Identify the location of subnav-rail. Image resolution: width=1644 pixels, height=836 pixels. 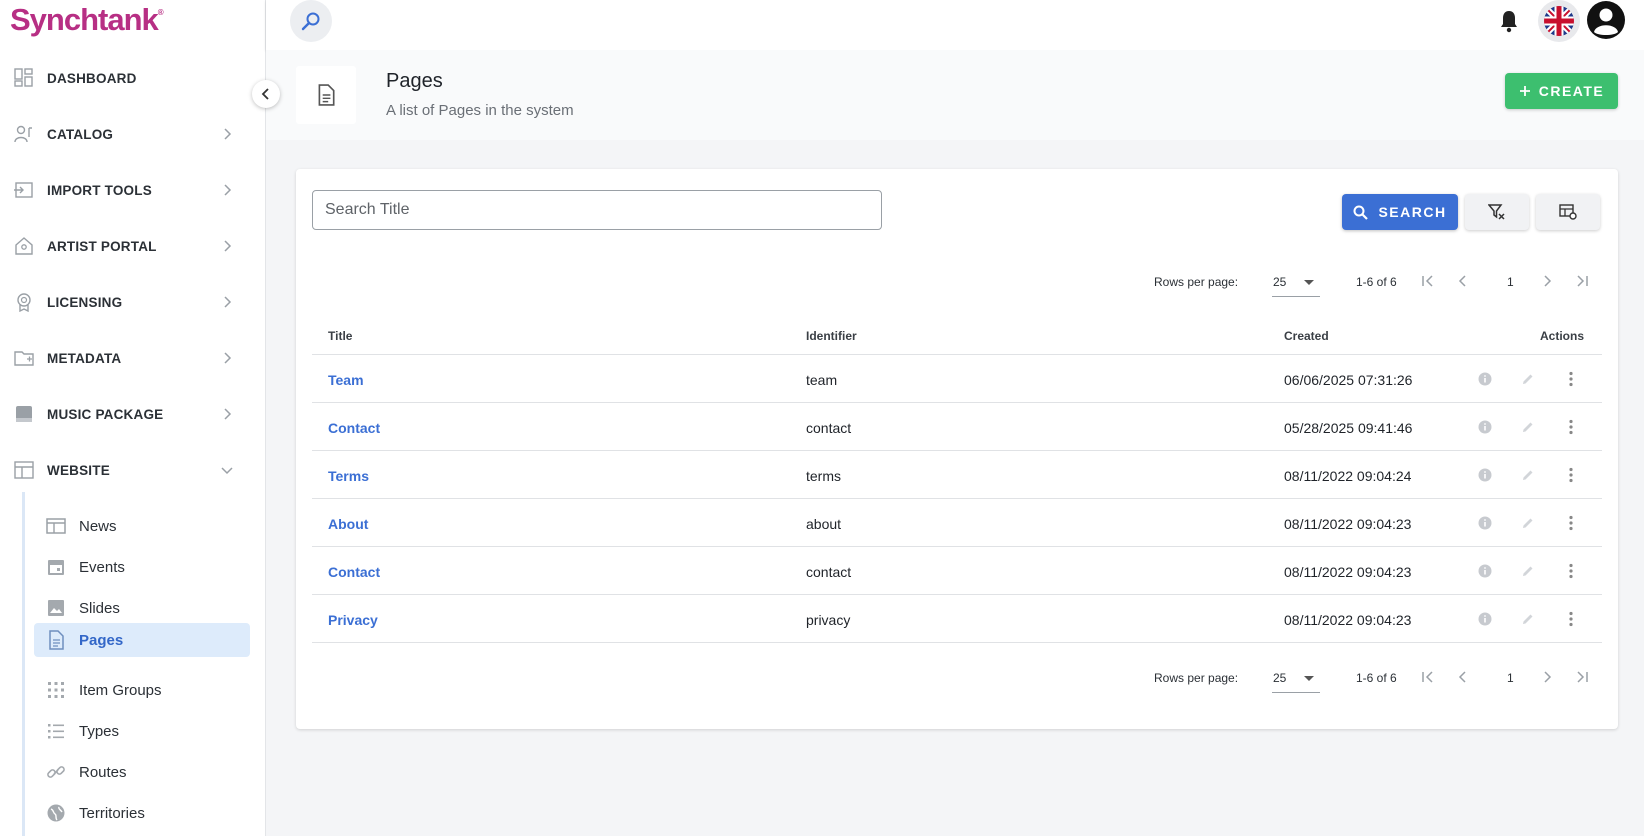
(23, 664).